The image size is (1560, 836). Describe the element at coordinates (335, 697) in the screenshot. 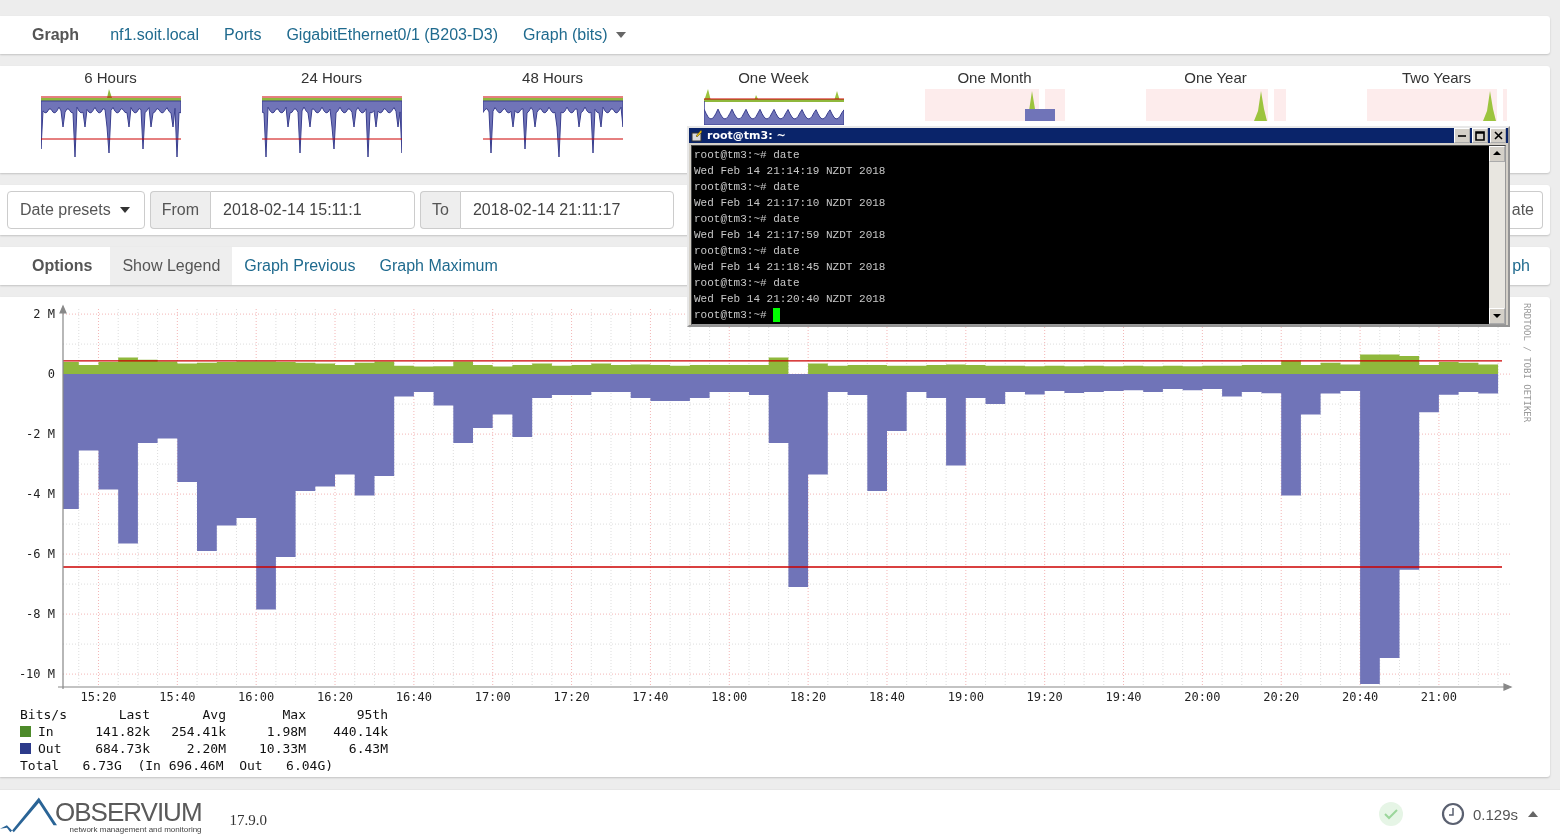

I see `axis-label: 16:20` at that location.